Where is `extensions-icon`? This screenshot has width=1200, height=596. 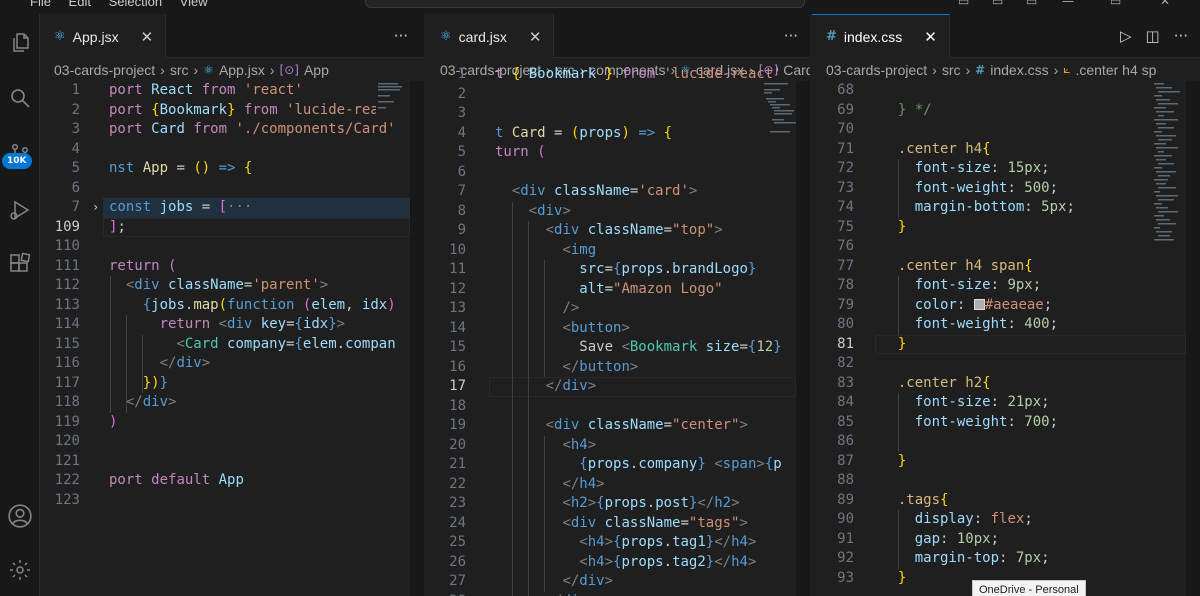
extensions-icon is located at coordinates (20, 264).